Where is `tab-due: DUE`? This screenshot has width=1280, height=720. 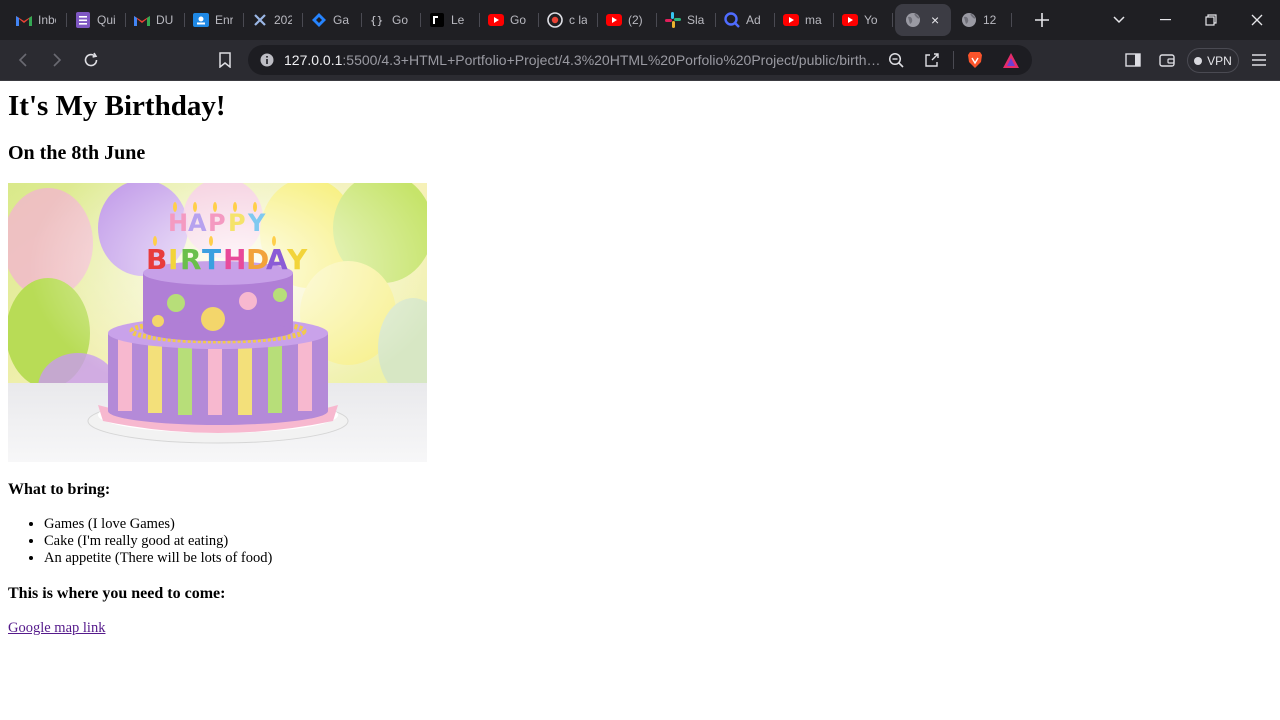
tab-due: DUE is located at coordinates (155, 20).